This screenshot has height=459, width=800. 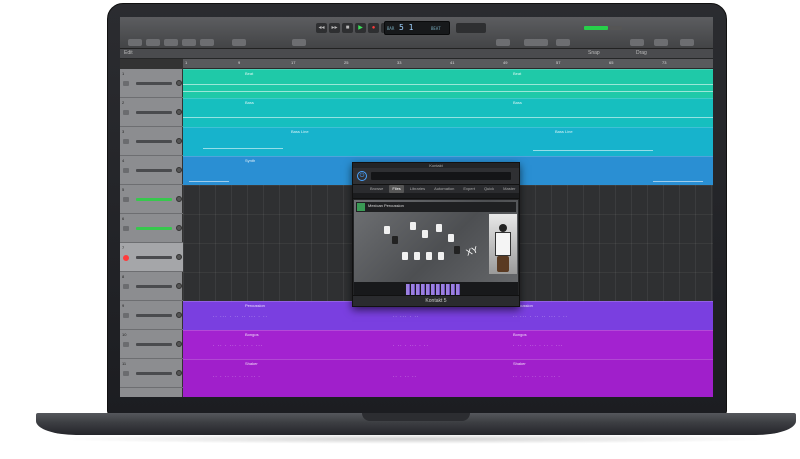 What do you see at coordinates (126, 258) in the screenshot?
I see `record-enable-button` at bounding box center [126, 258].